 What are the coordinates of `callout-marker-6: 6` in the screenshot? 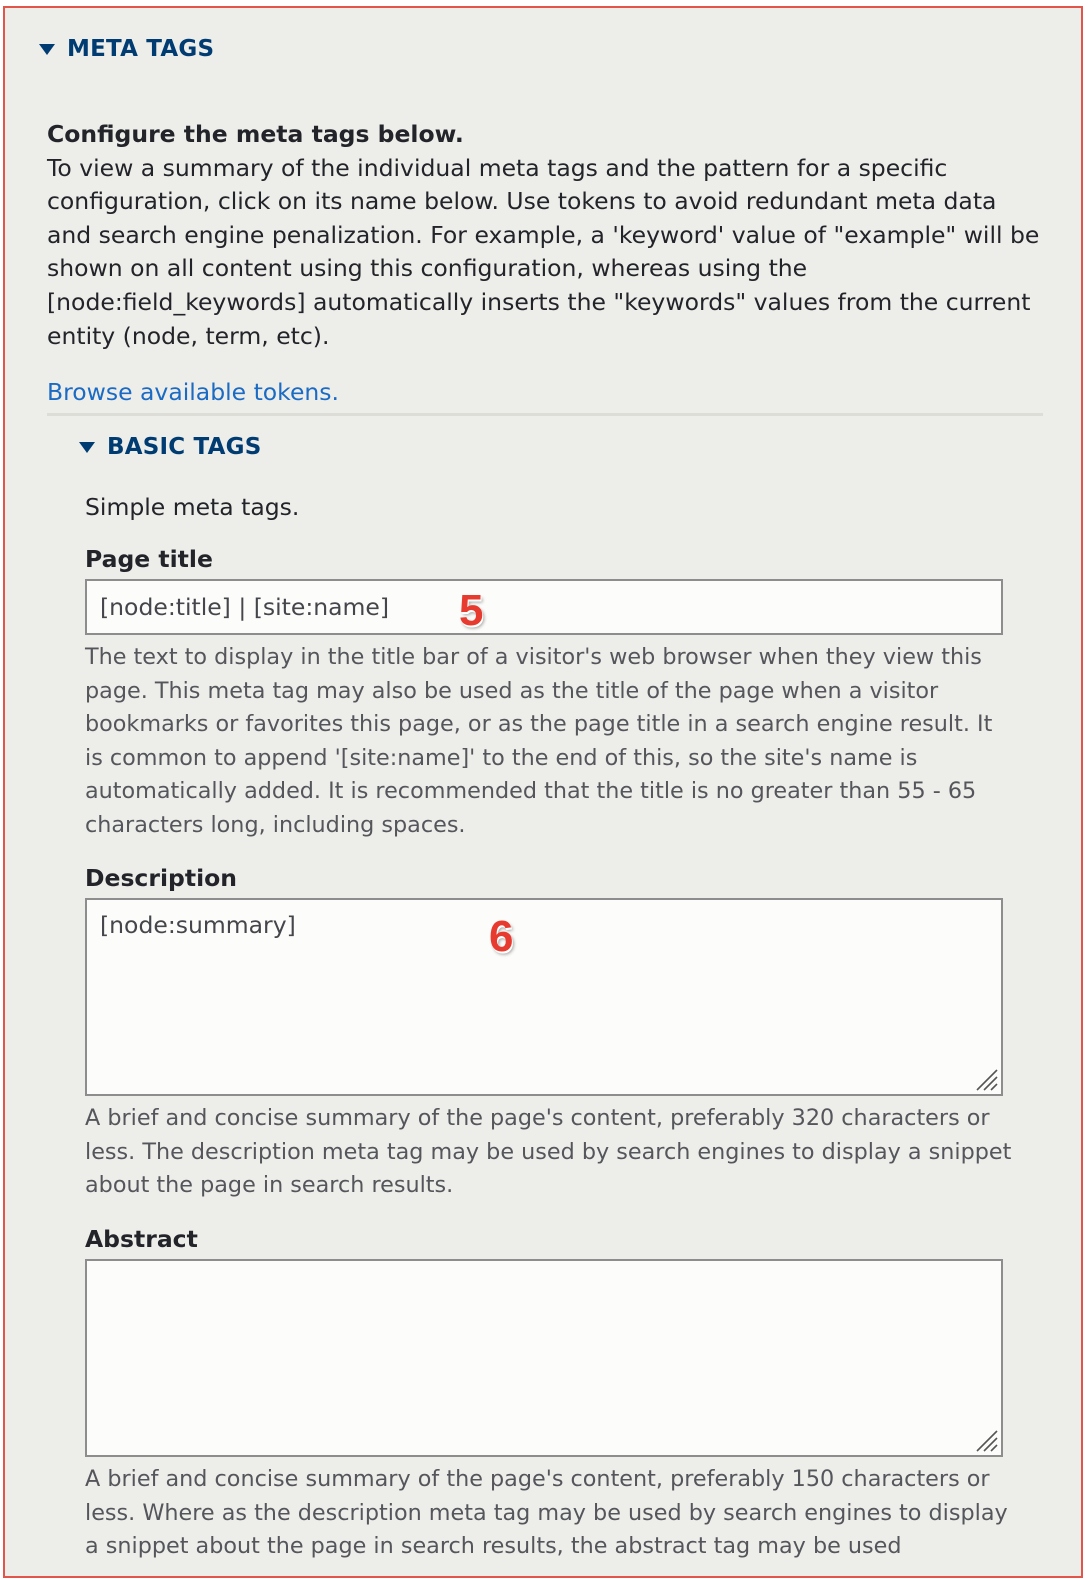 It's located at (501, 936).